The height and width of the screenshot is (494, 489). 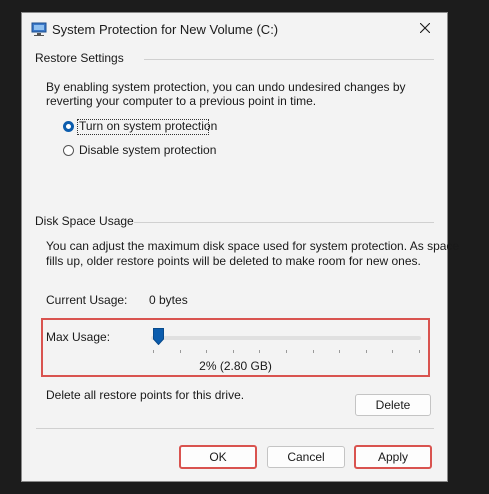 I want to click on cancel-button-label: Cancel, so click(x=306, y=457).